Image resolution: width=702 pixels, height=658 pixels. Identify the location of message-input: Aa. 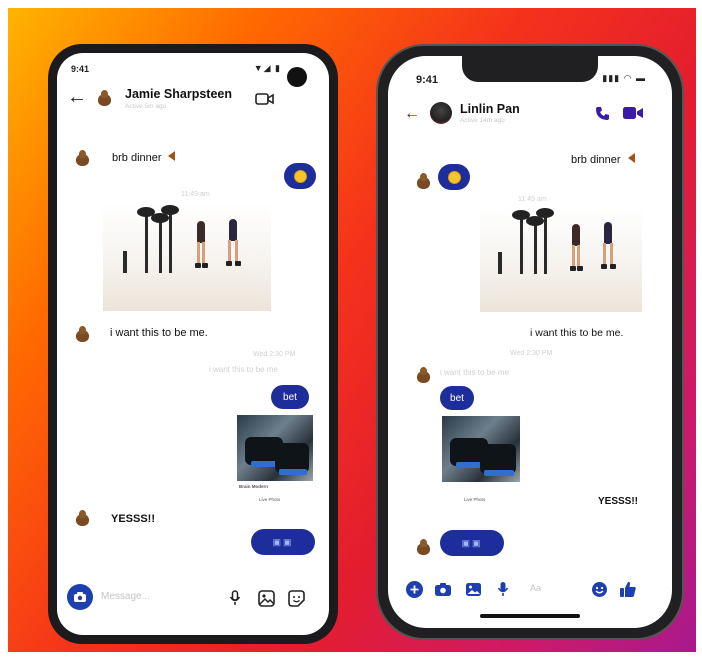
(535, 588).